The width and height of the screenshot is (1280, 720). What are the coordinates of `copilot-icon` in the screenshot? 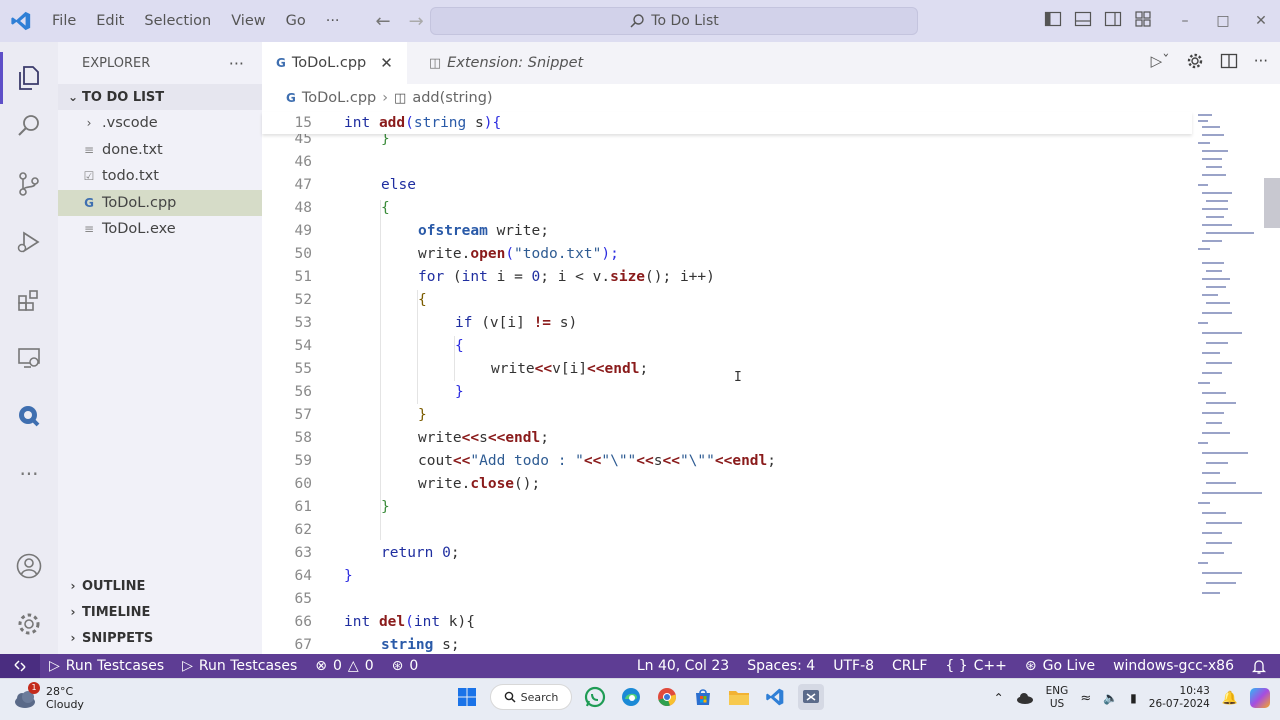 It's located at (1260, 698).